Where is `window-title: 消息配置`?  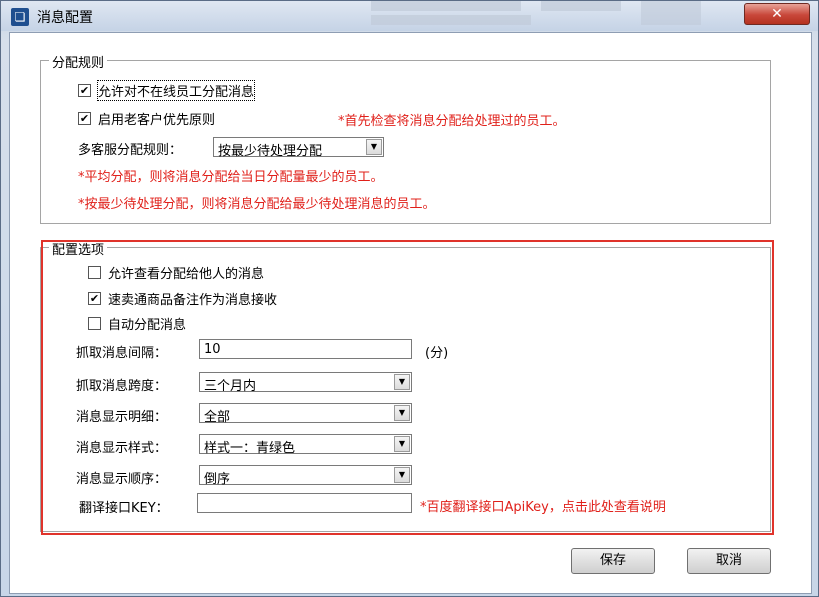
window-title: 消息配置 is located at coordinates (65, 18).